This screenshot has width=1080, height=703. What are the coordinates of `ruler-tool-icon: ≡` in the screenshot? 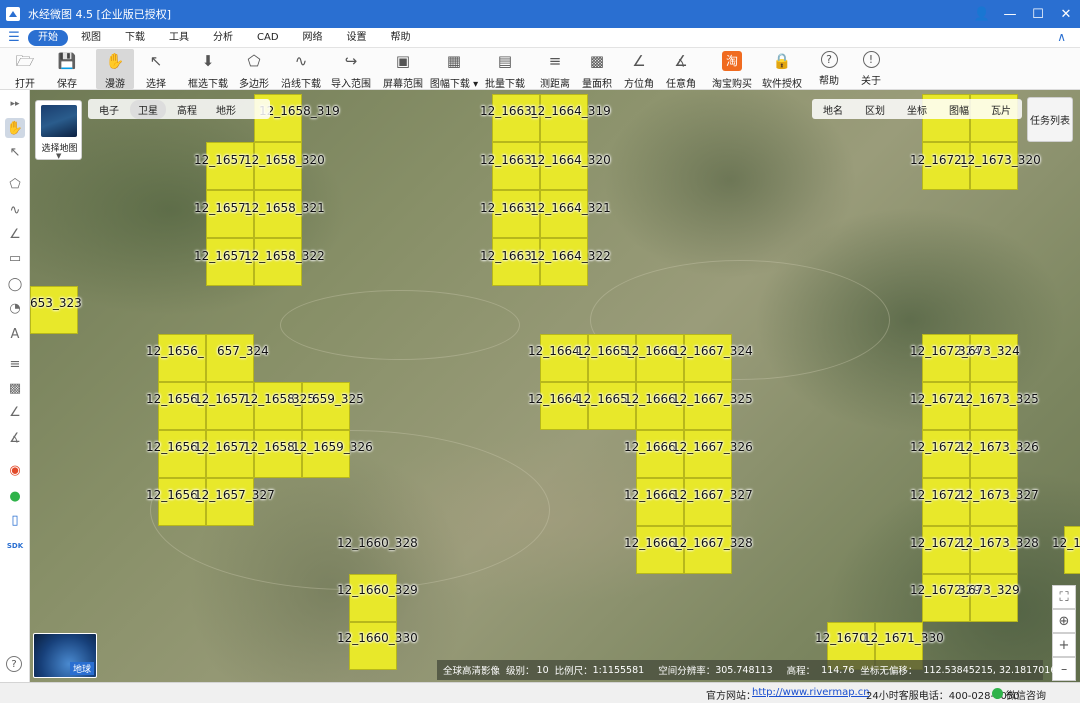 It's located at (15, 364).